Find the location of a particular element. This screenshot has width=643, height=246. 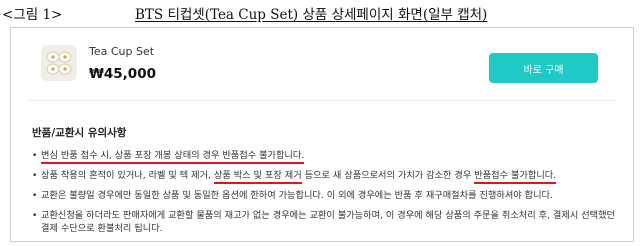

highlighted-text: 상품 박스 및 포장 제거 is located at coordinates (257, 177).